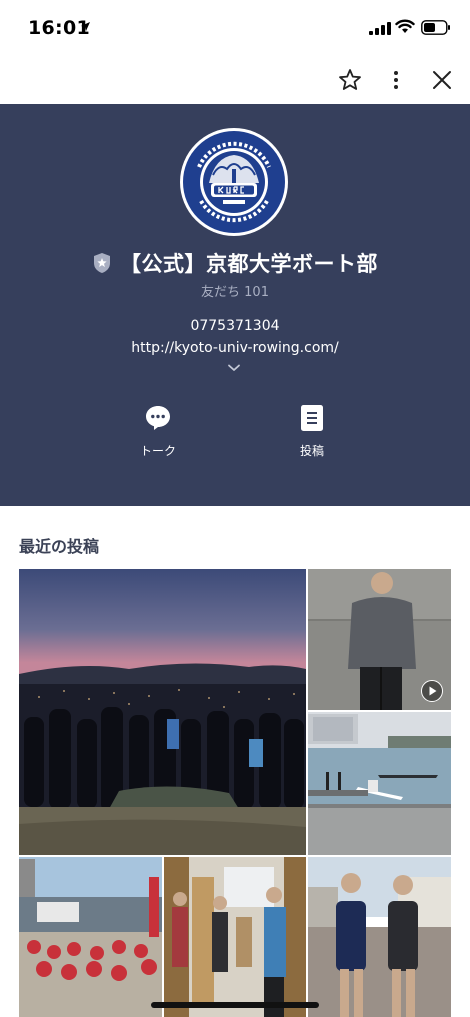  What do you see at coordinates (380, 28) in the screenshot?
I see `cellular-signal-icon` at bounding box center [380, 28].